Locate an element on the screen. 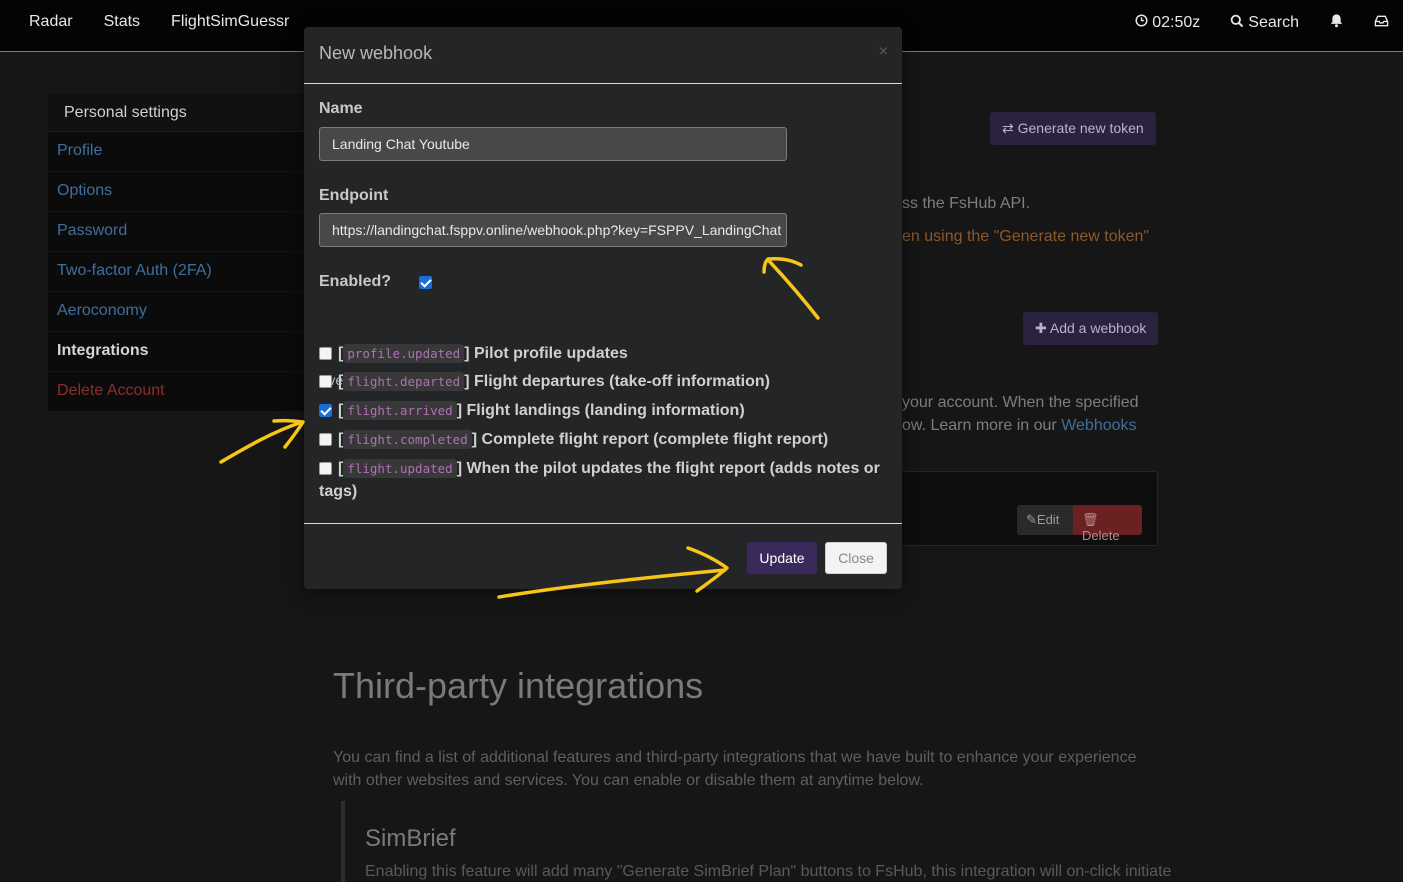  nav-radar: Radar is located at coordinates (51, 22).